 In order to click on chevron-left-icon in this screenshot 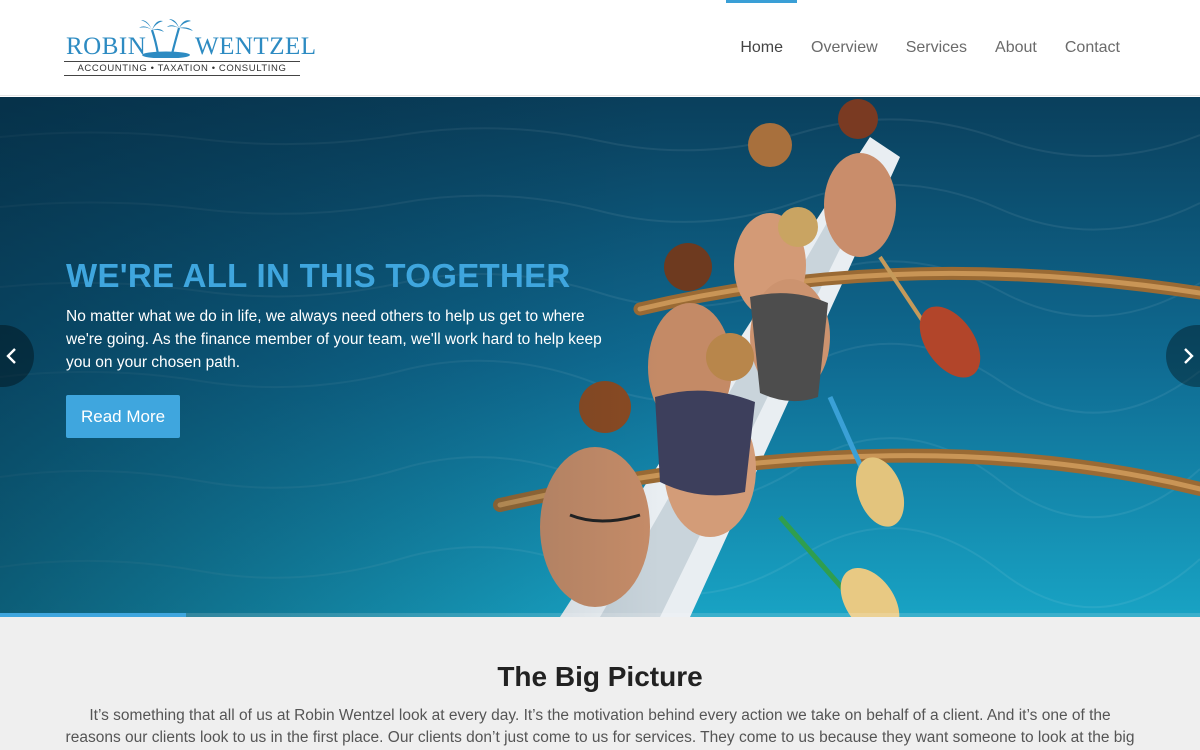, I will do `click(11, 356)`.